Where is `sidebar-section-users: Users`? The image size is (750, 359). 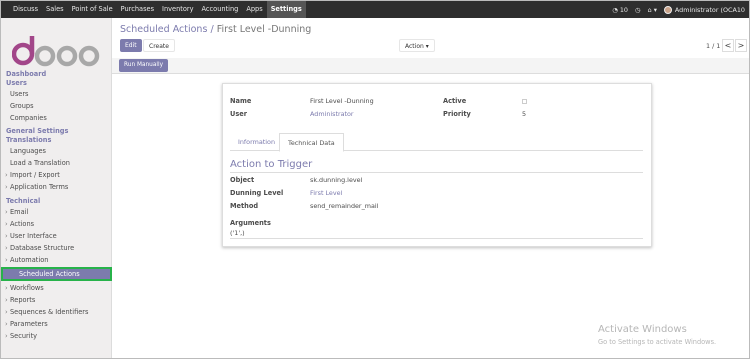 sidebar-section-users: Users is located at coordinates (56, 83).